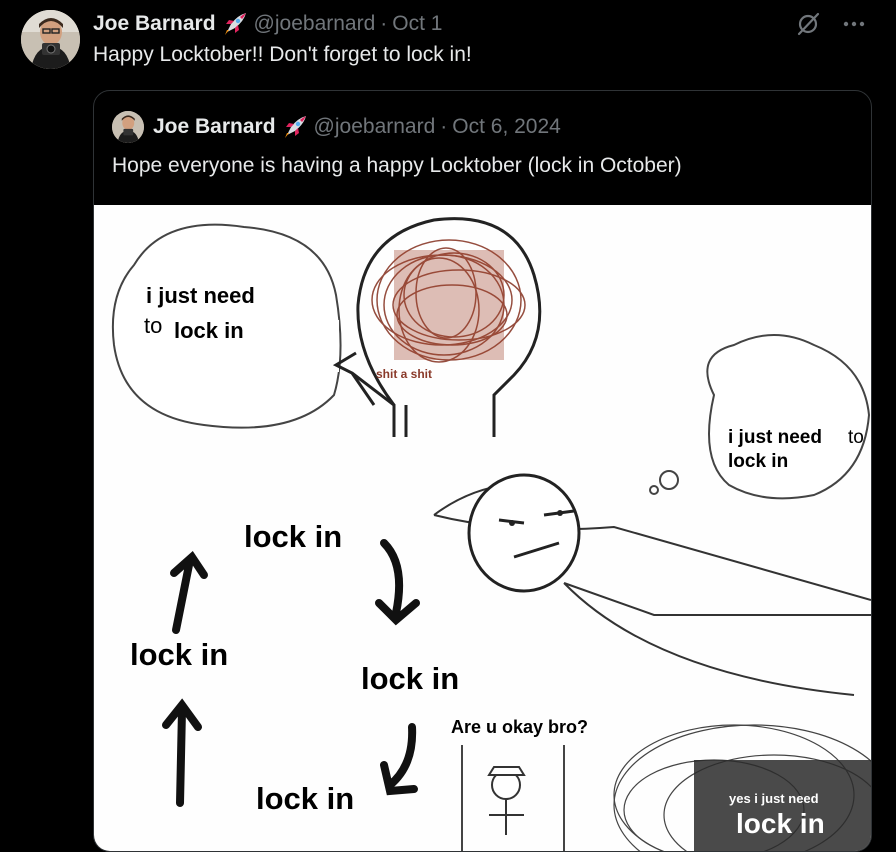  Describe the element at coordinates (774, 798) in the screenshot. I see `meme-bottom-right-line1: yes i just need` at that location.